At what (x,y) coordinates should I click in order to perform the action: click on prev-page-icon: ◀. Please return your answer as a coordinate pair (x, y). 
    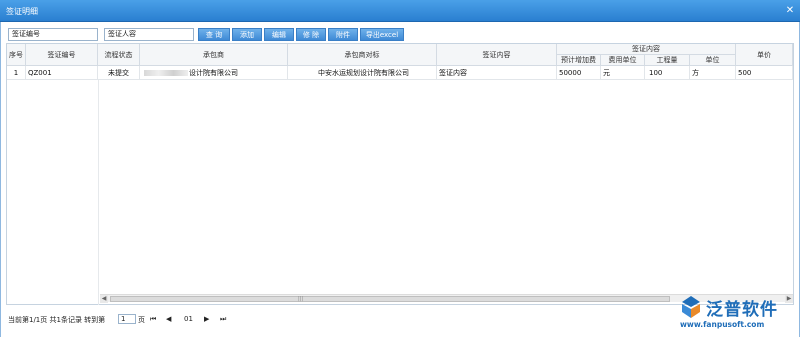
    Looking at the image, I should click on (168, 319).